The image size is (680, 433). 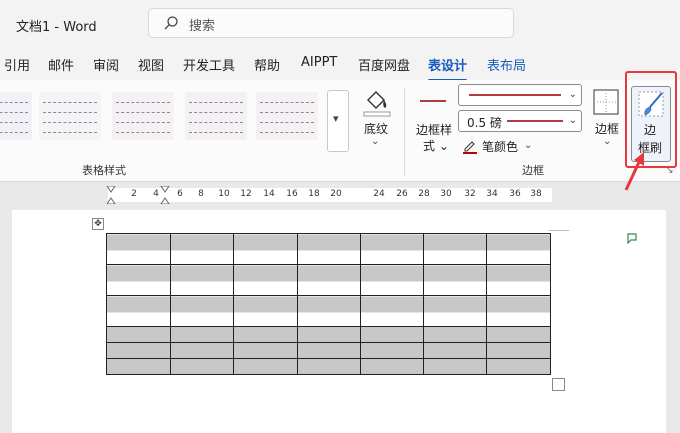 I want to click on border-styles-label: 边框样, so click(x=434, y=129).